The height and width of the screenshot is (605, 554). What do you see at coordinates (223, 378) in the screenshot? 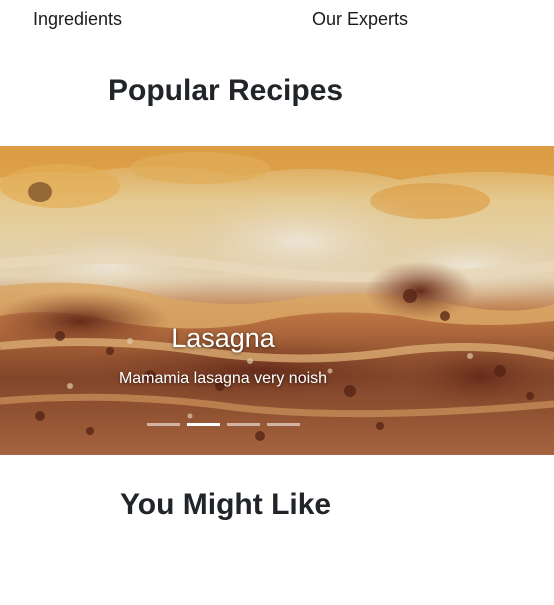
I see `slide-description: Mamamia lasagna very noish` at bounding box center [223, 378].